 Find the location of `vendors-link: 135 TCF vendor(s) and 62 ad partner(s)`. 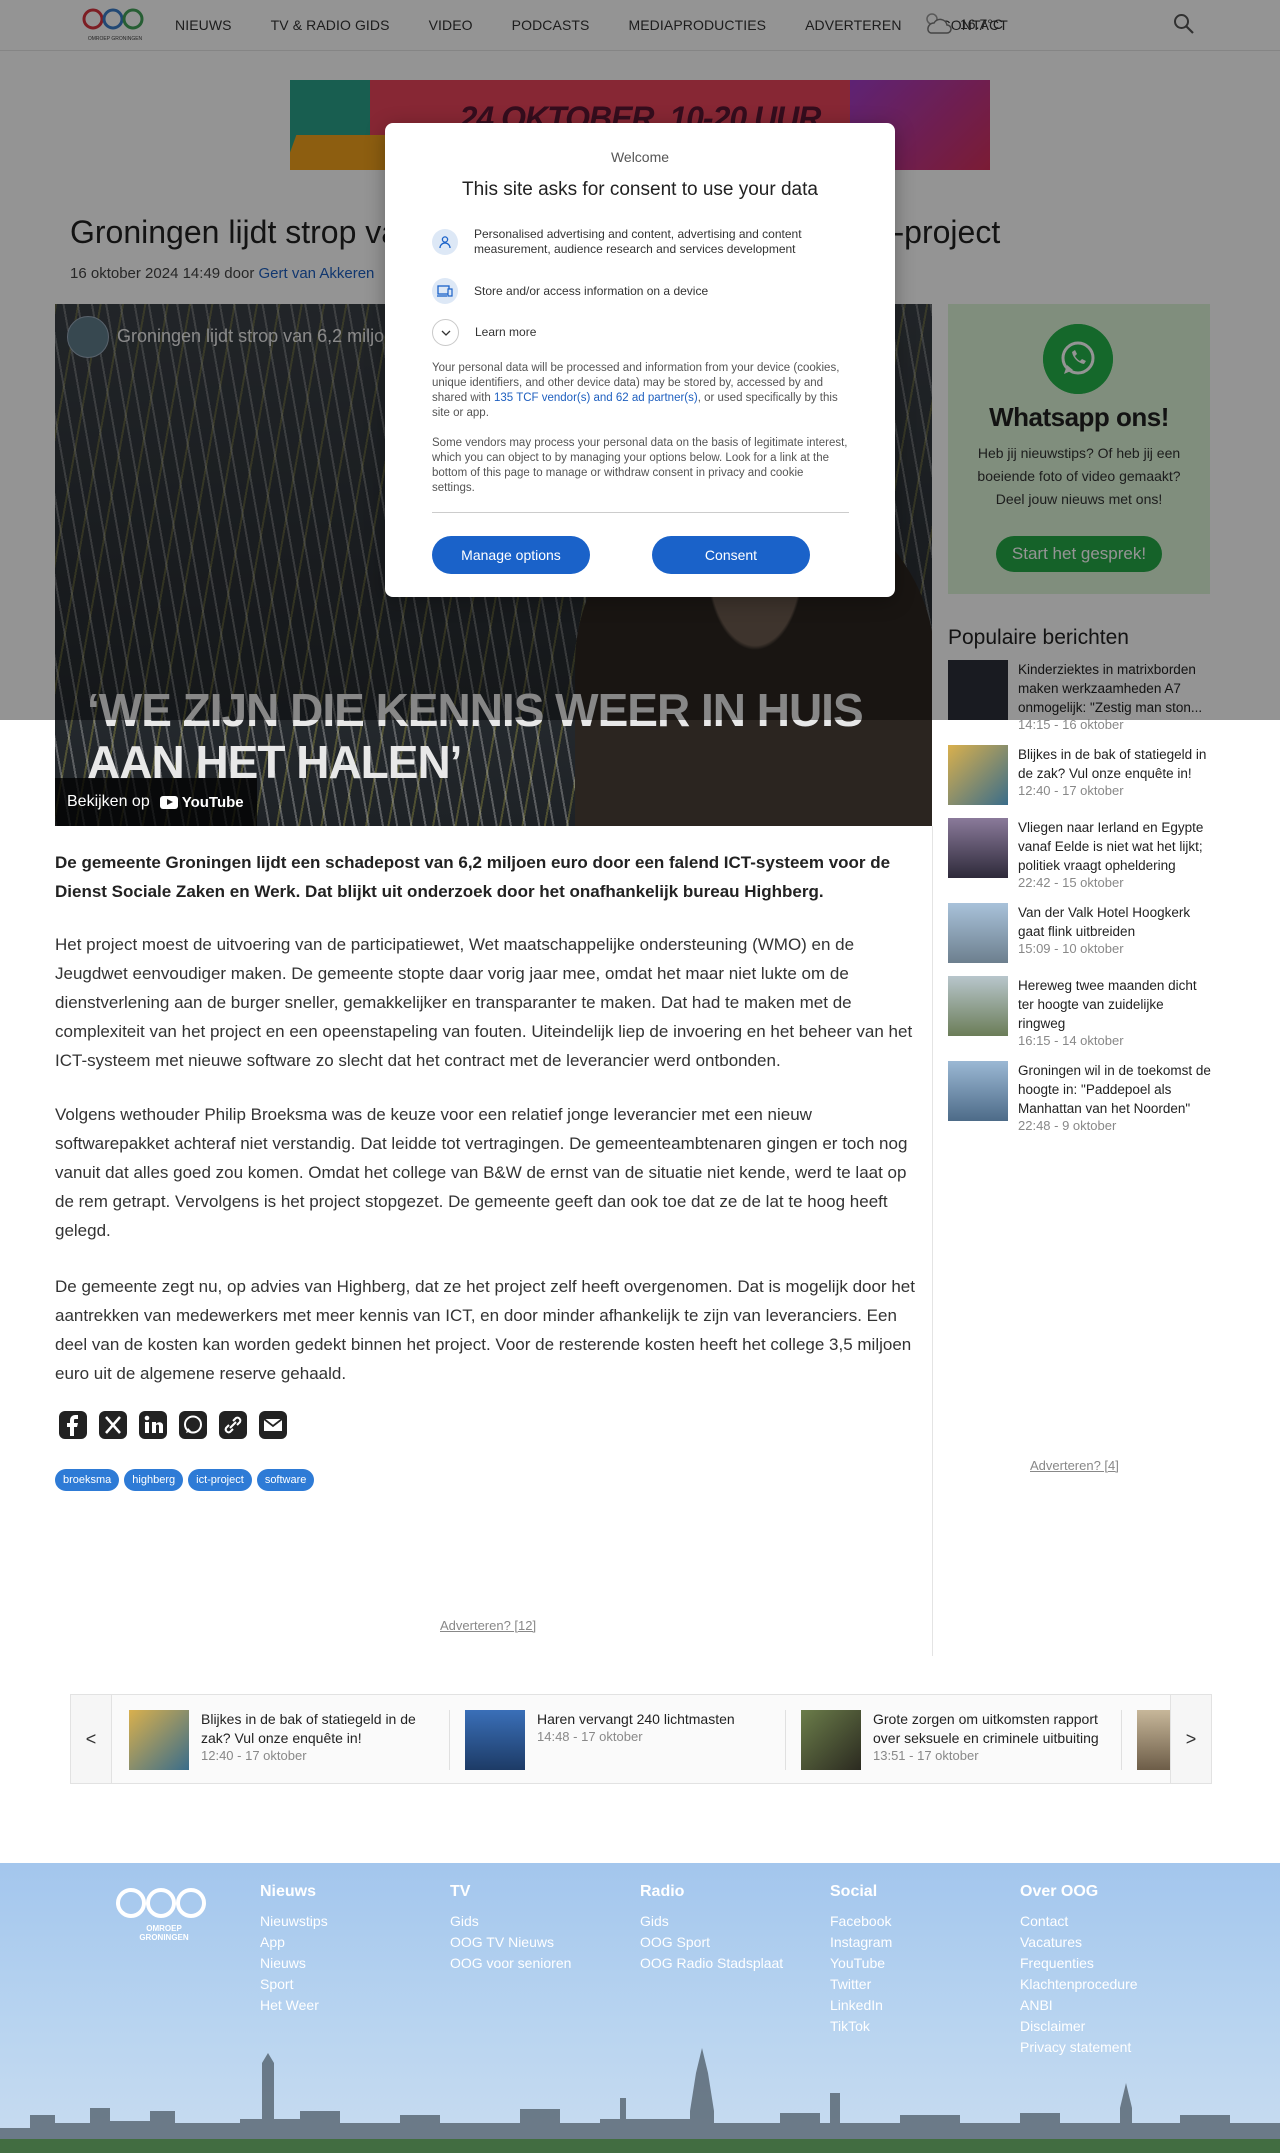

vendors-link: 135 TCF vendor(s) and 62 ad partner(s) is located at coordinates (596, 398).